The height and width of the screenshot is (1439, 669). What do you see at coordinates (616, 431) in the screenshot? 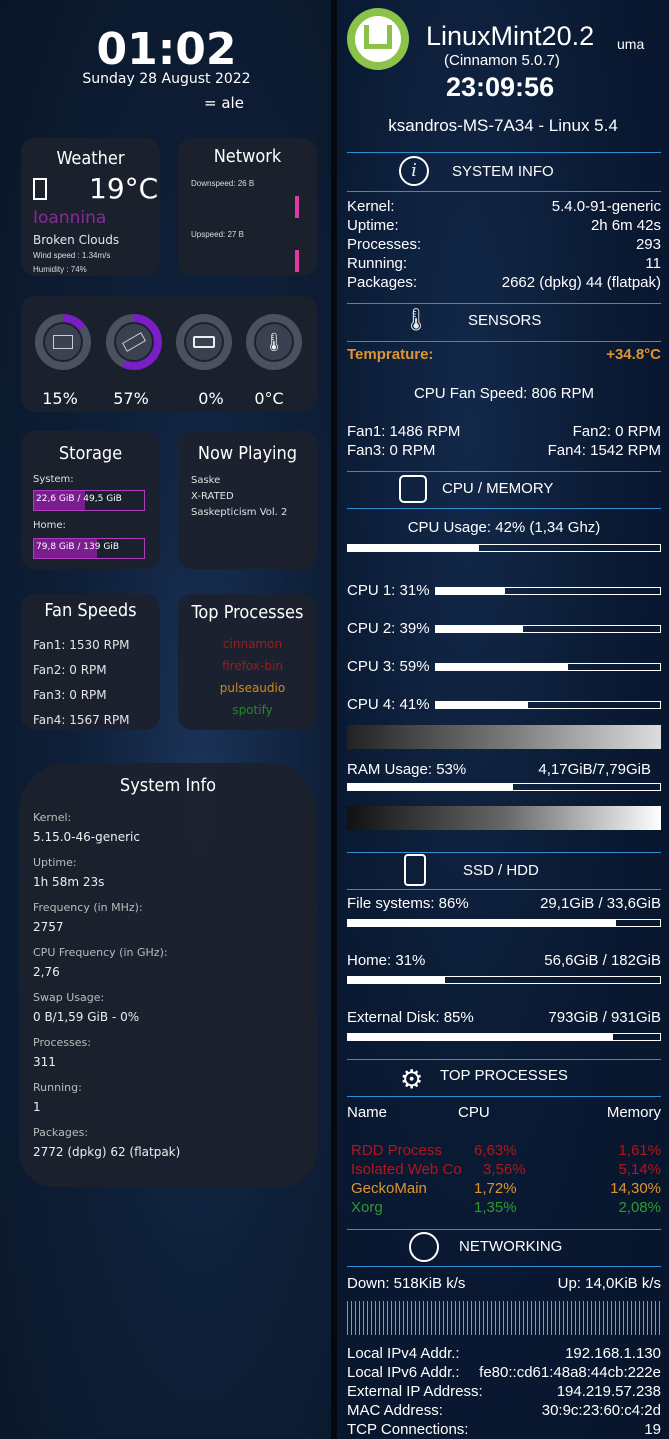
I see `fan2-label: Fan2: 0 RPM` at bounding box center [616, 431].